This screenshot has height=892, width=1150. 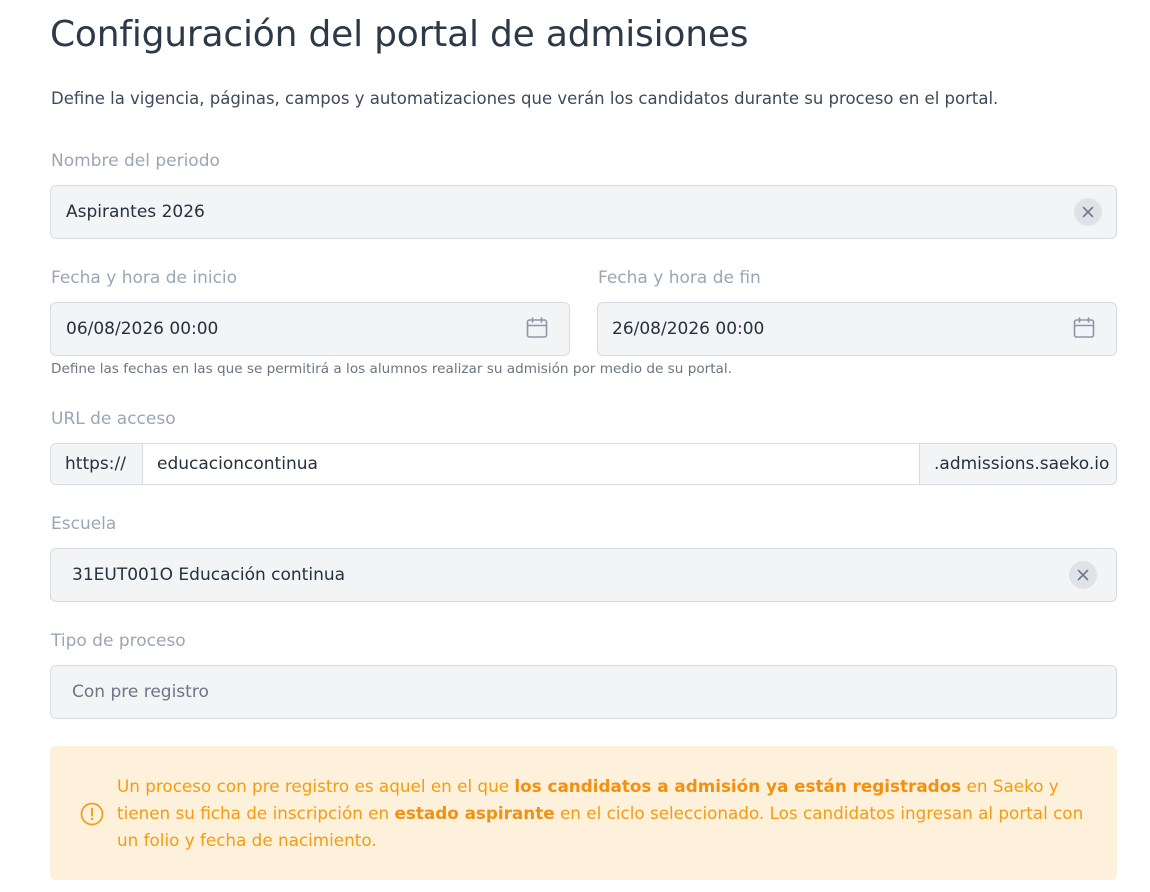 I want to click on clear-school-button, so click(x=1083, y=575).